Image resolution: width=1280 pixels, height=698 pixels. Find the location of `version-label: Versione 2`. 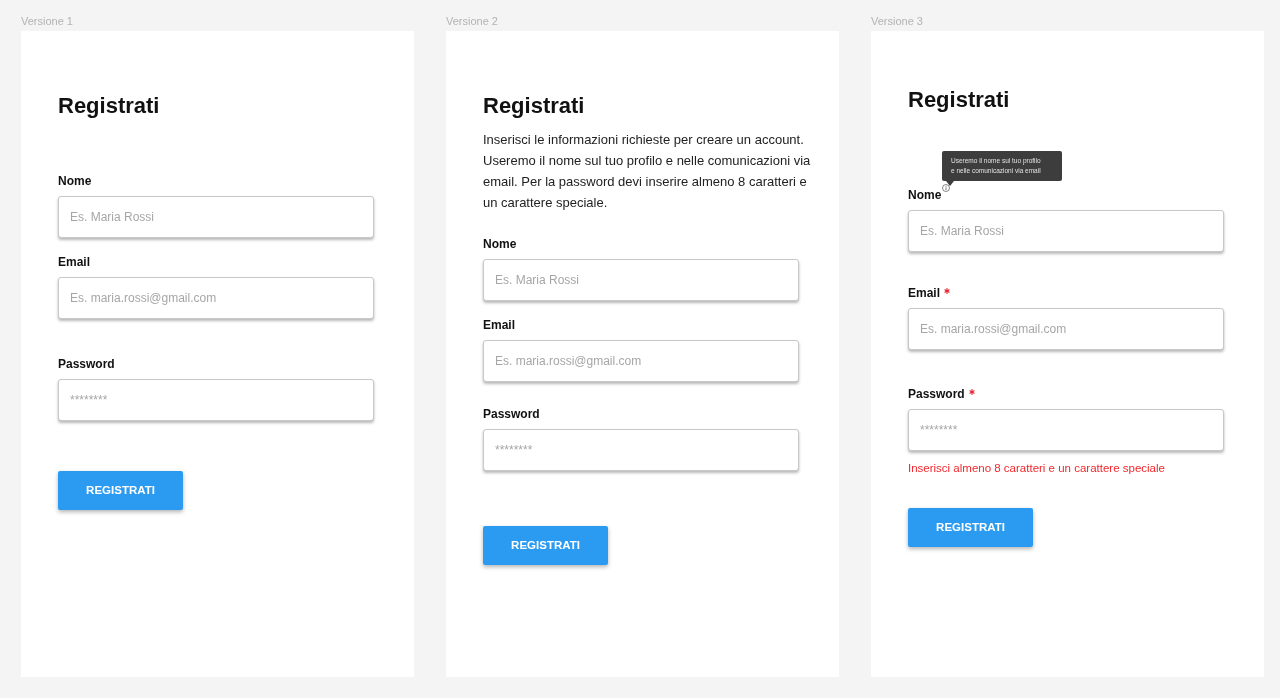

version-label: Versione 2 is located at coordinates (472, 21).